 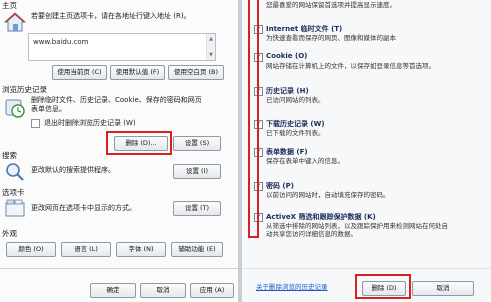 What do you see at coordinates (13, 192) in the screenshot?
I see `tabs-group-title: 选项卡` at bounding box center [13, 192].